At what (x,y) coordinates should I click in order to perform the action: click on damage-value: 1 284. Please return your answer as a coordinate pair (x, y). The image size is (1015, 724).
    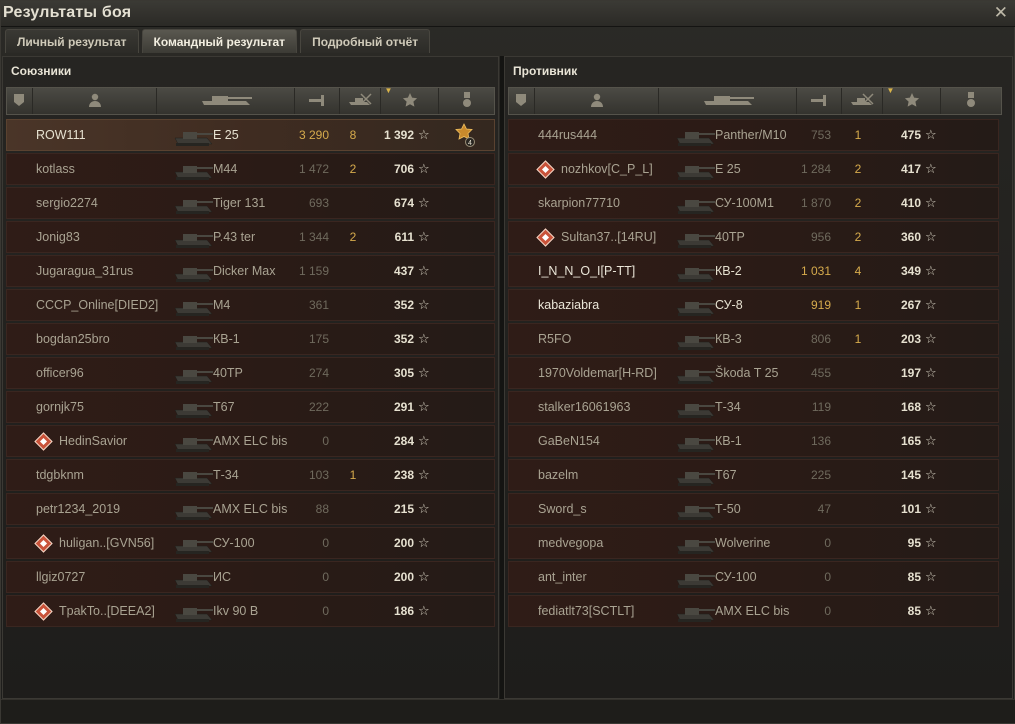
    Looking at the image, I should click on (815, 169).